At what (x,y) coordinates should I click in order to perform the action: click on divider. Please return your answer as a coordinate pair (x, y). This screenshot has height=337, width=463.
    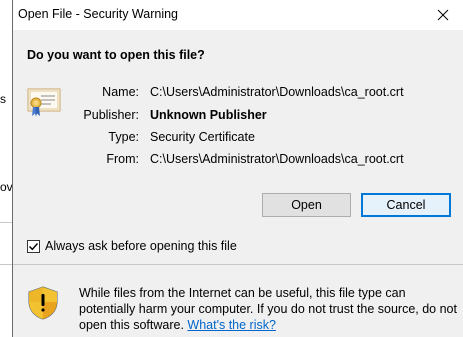
    Looking at the image, I should click on (238, 264).